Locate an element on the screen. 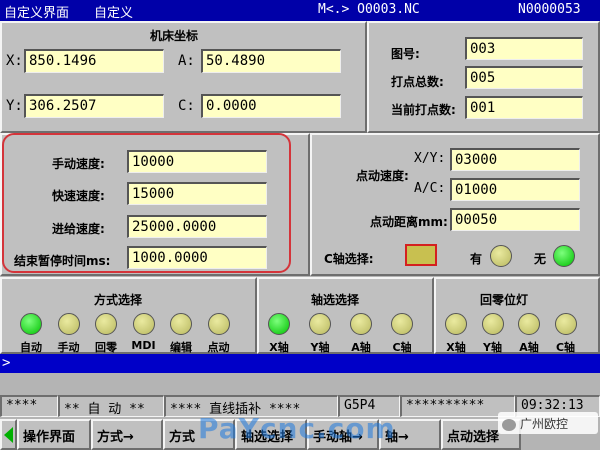 Image resolution: width=600 pixels, height=450 pixels. jog-xy-label: X/Y: is located at coordinates (430, 158).